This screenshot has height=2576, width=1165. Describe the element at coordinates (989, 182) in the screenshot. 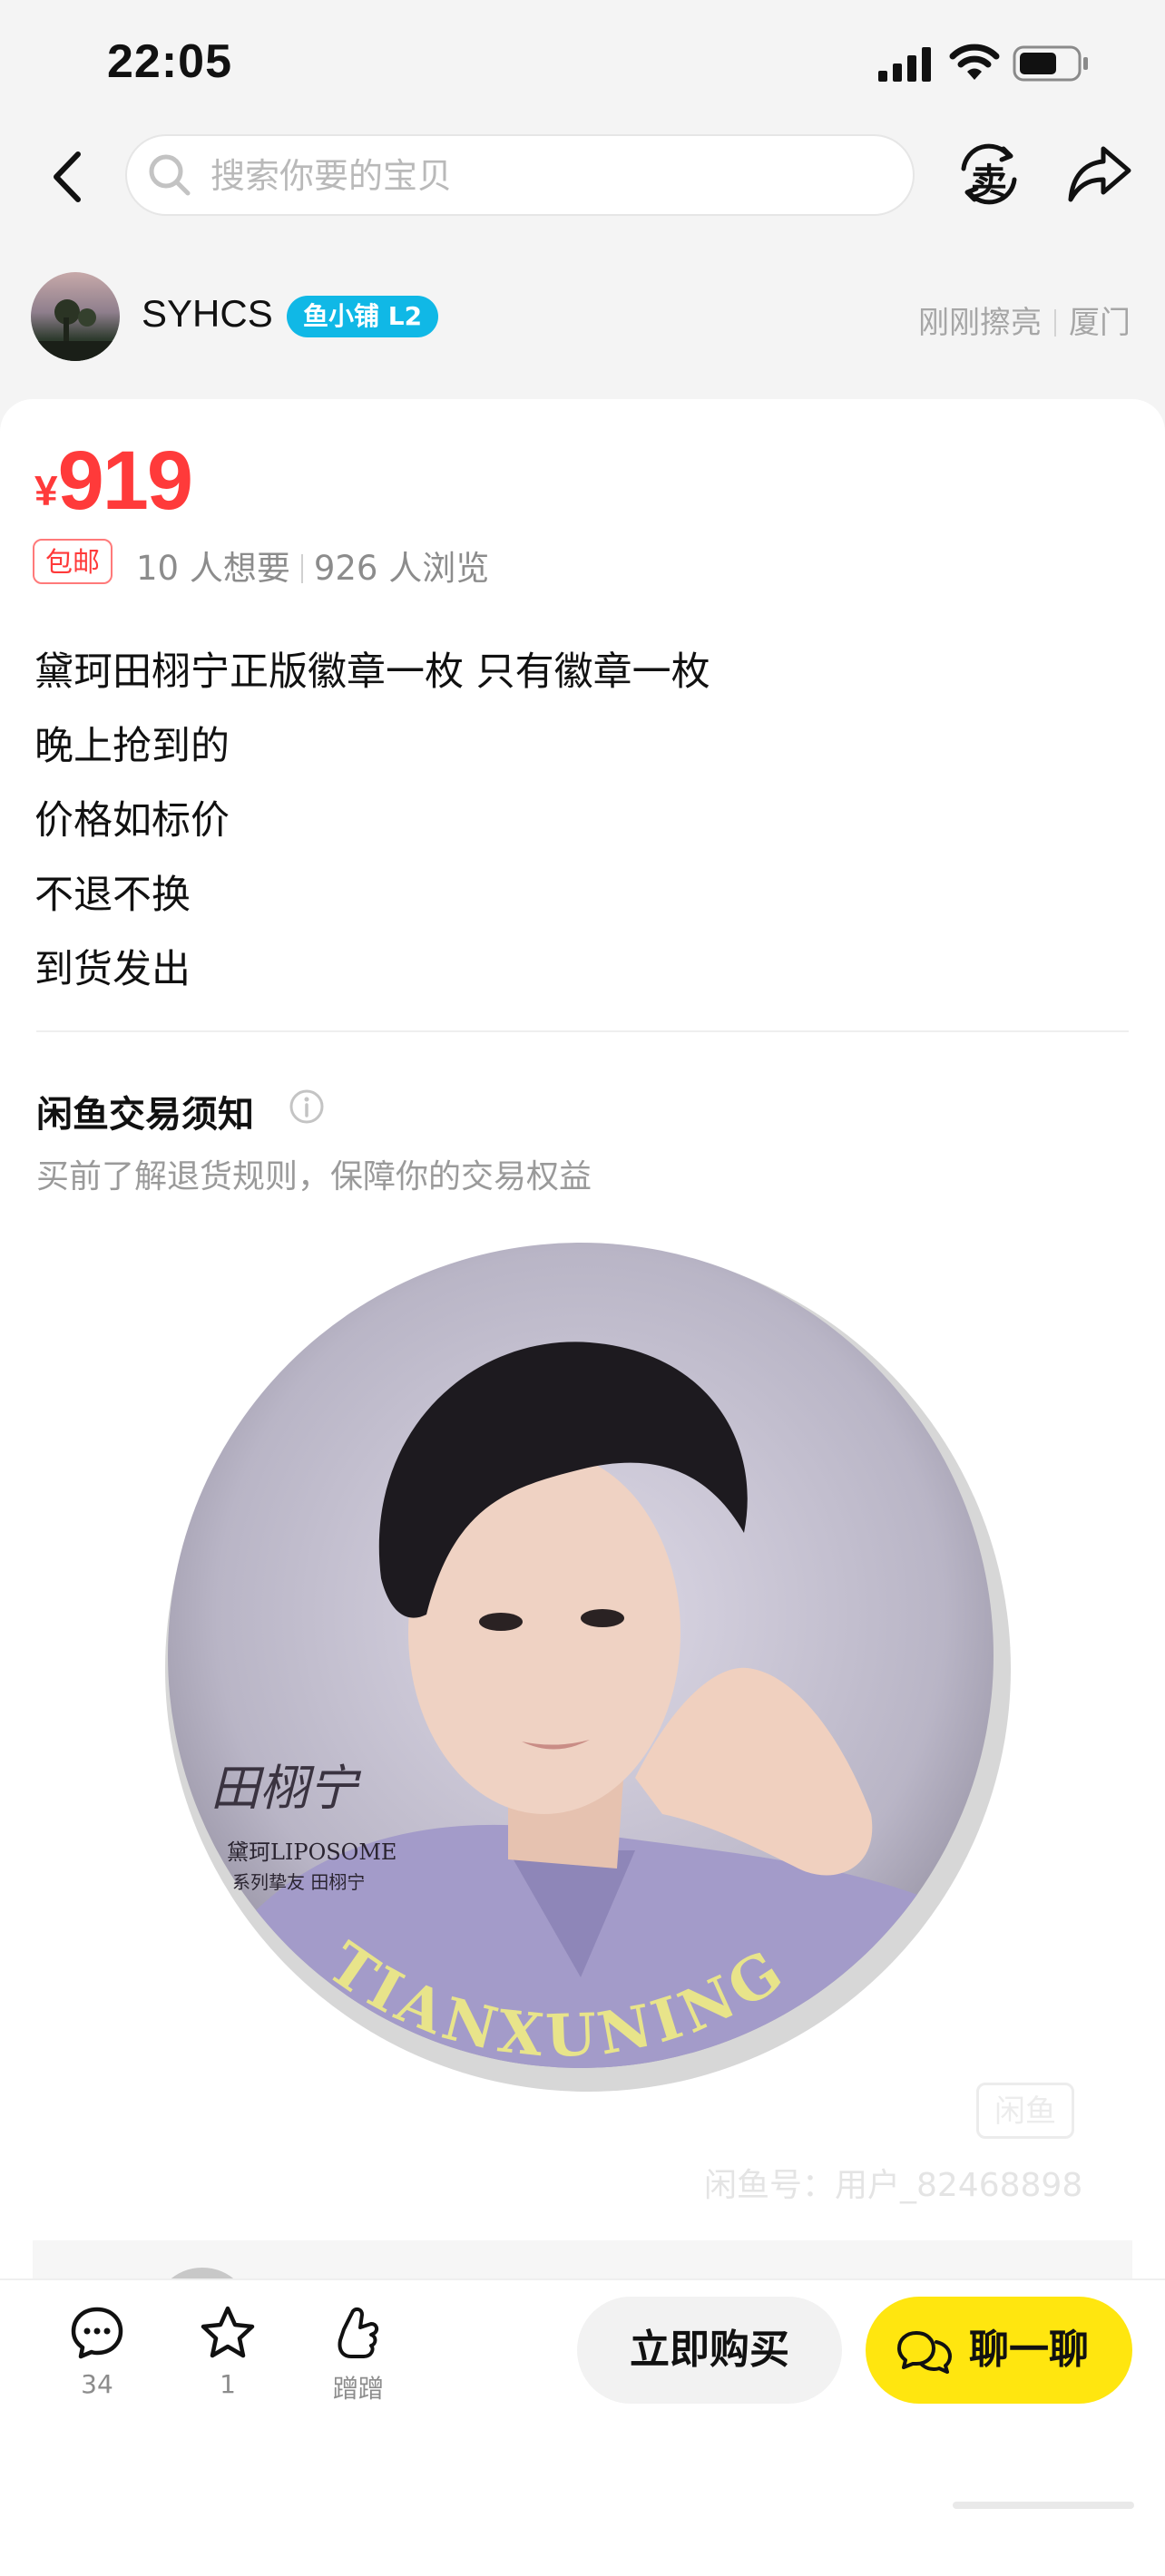

I see `sell-icon-text: 卖` at that location.